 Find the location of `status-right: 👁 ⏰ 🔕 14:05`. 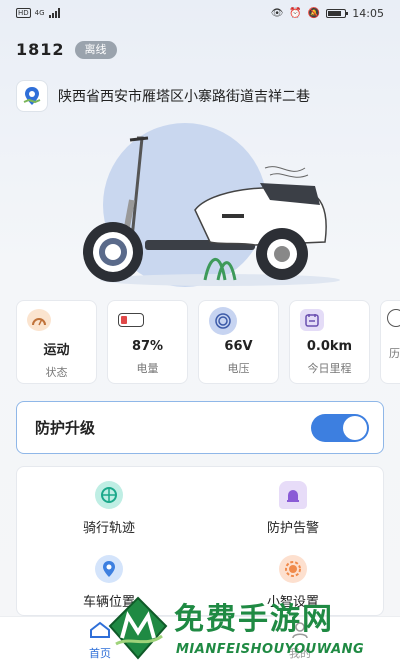

status-right: 👁 ⏰ 🔕 14:05 is located at coordinates (327, 13).